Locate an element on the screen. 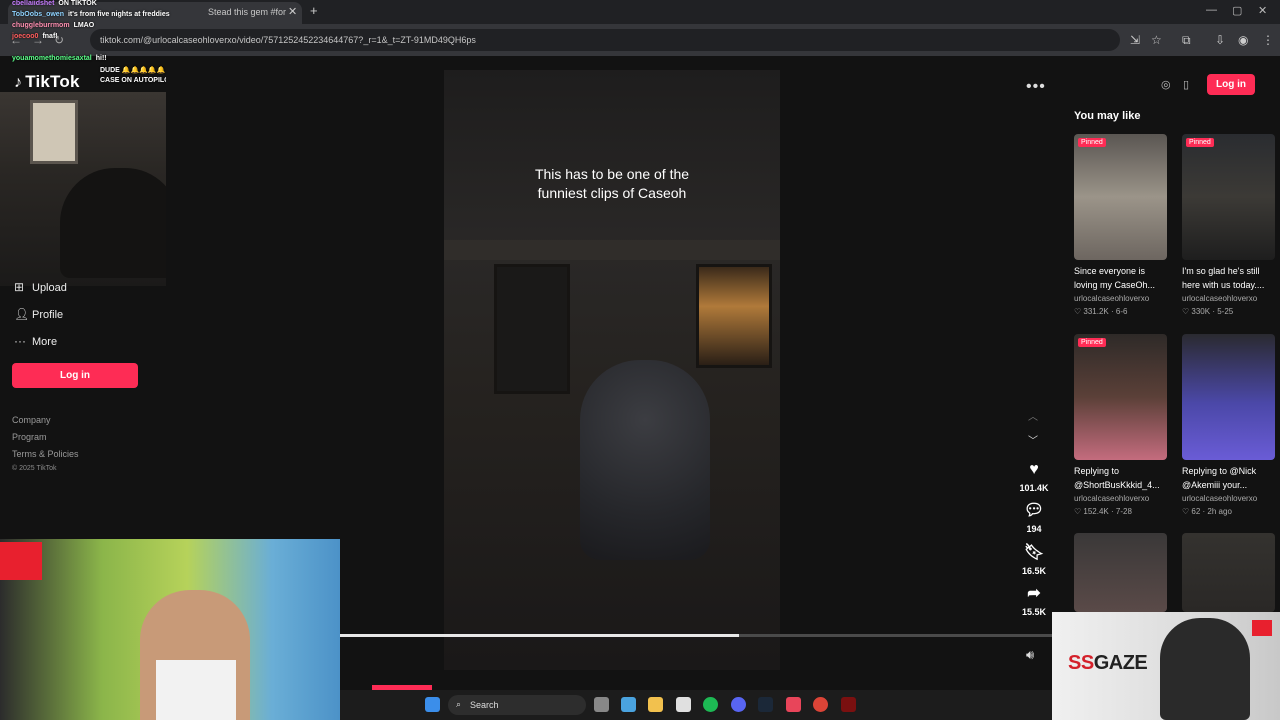 This screenshot has height=720, width=1280. steam-icon is located at coordinates (765, 704).